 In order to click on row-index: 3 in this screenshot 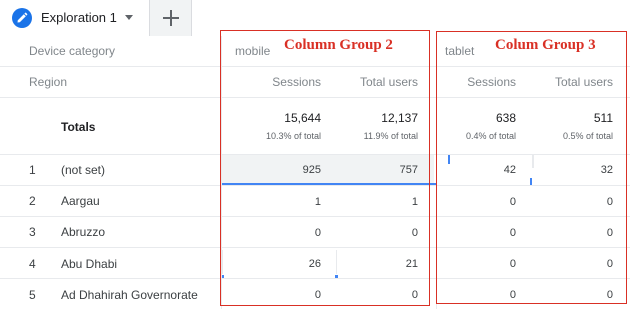, I will do `click(32, 232)`.